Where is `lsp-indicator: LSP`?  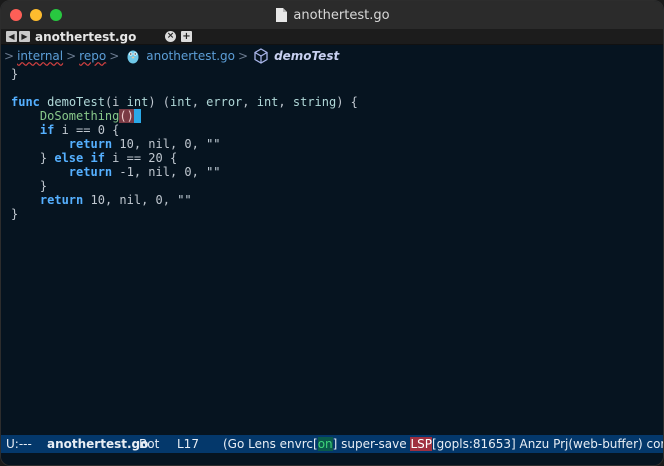 lsp-indicator: LSP is located at coordinates (421, 444).